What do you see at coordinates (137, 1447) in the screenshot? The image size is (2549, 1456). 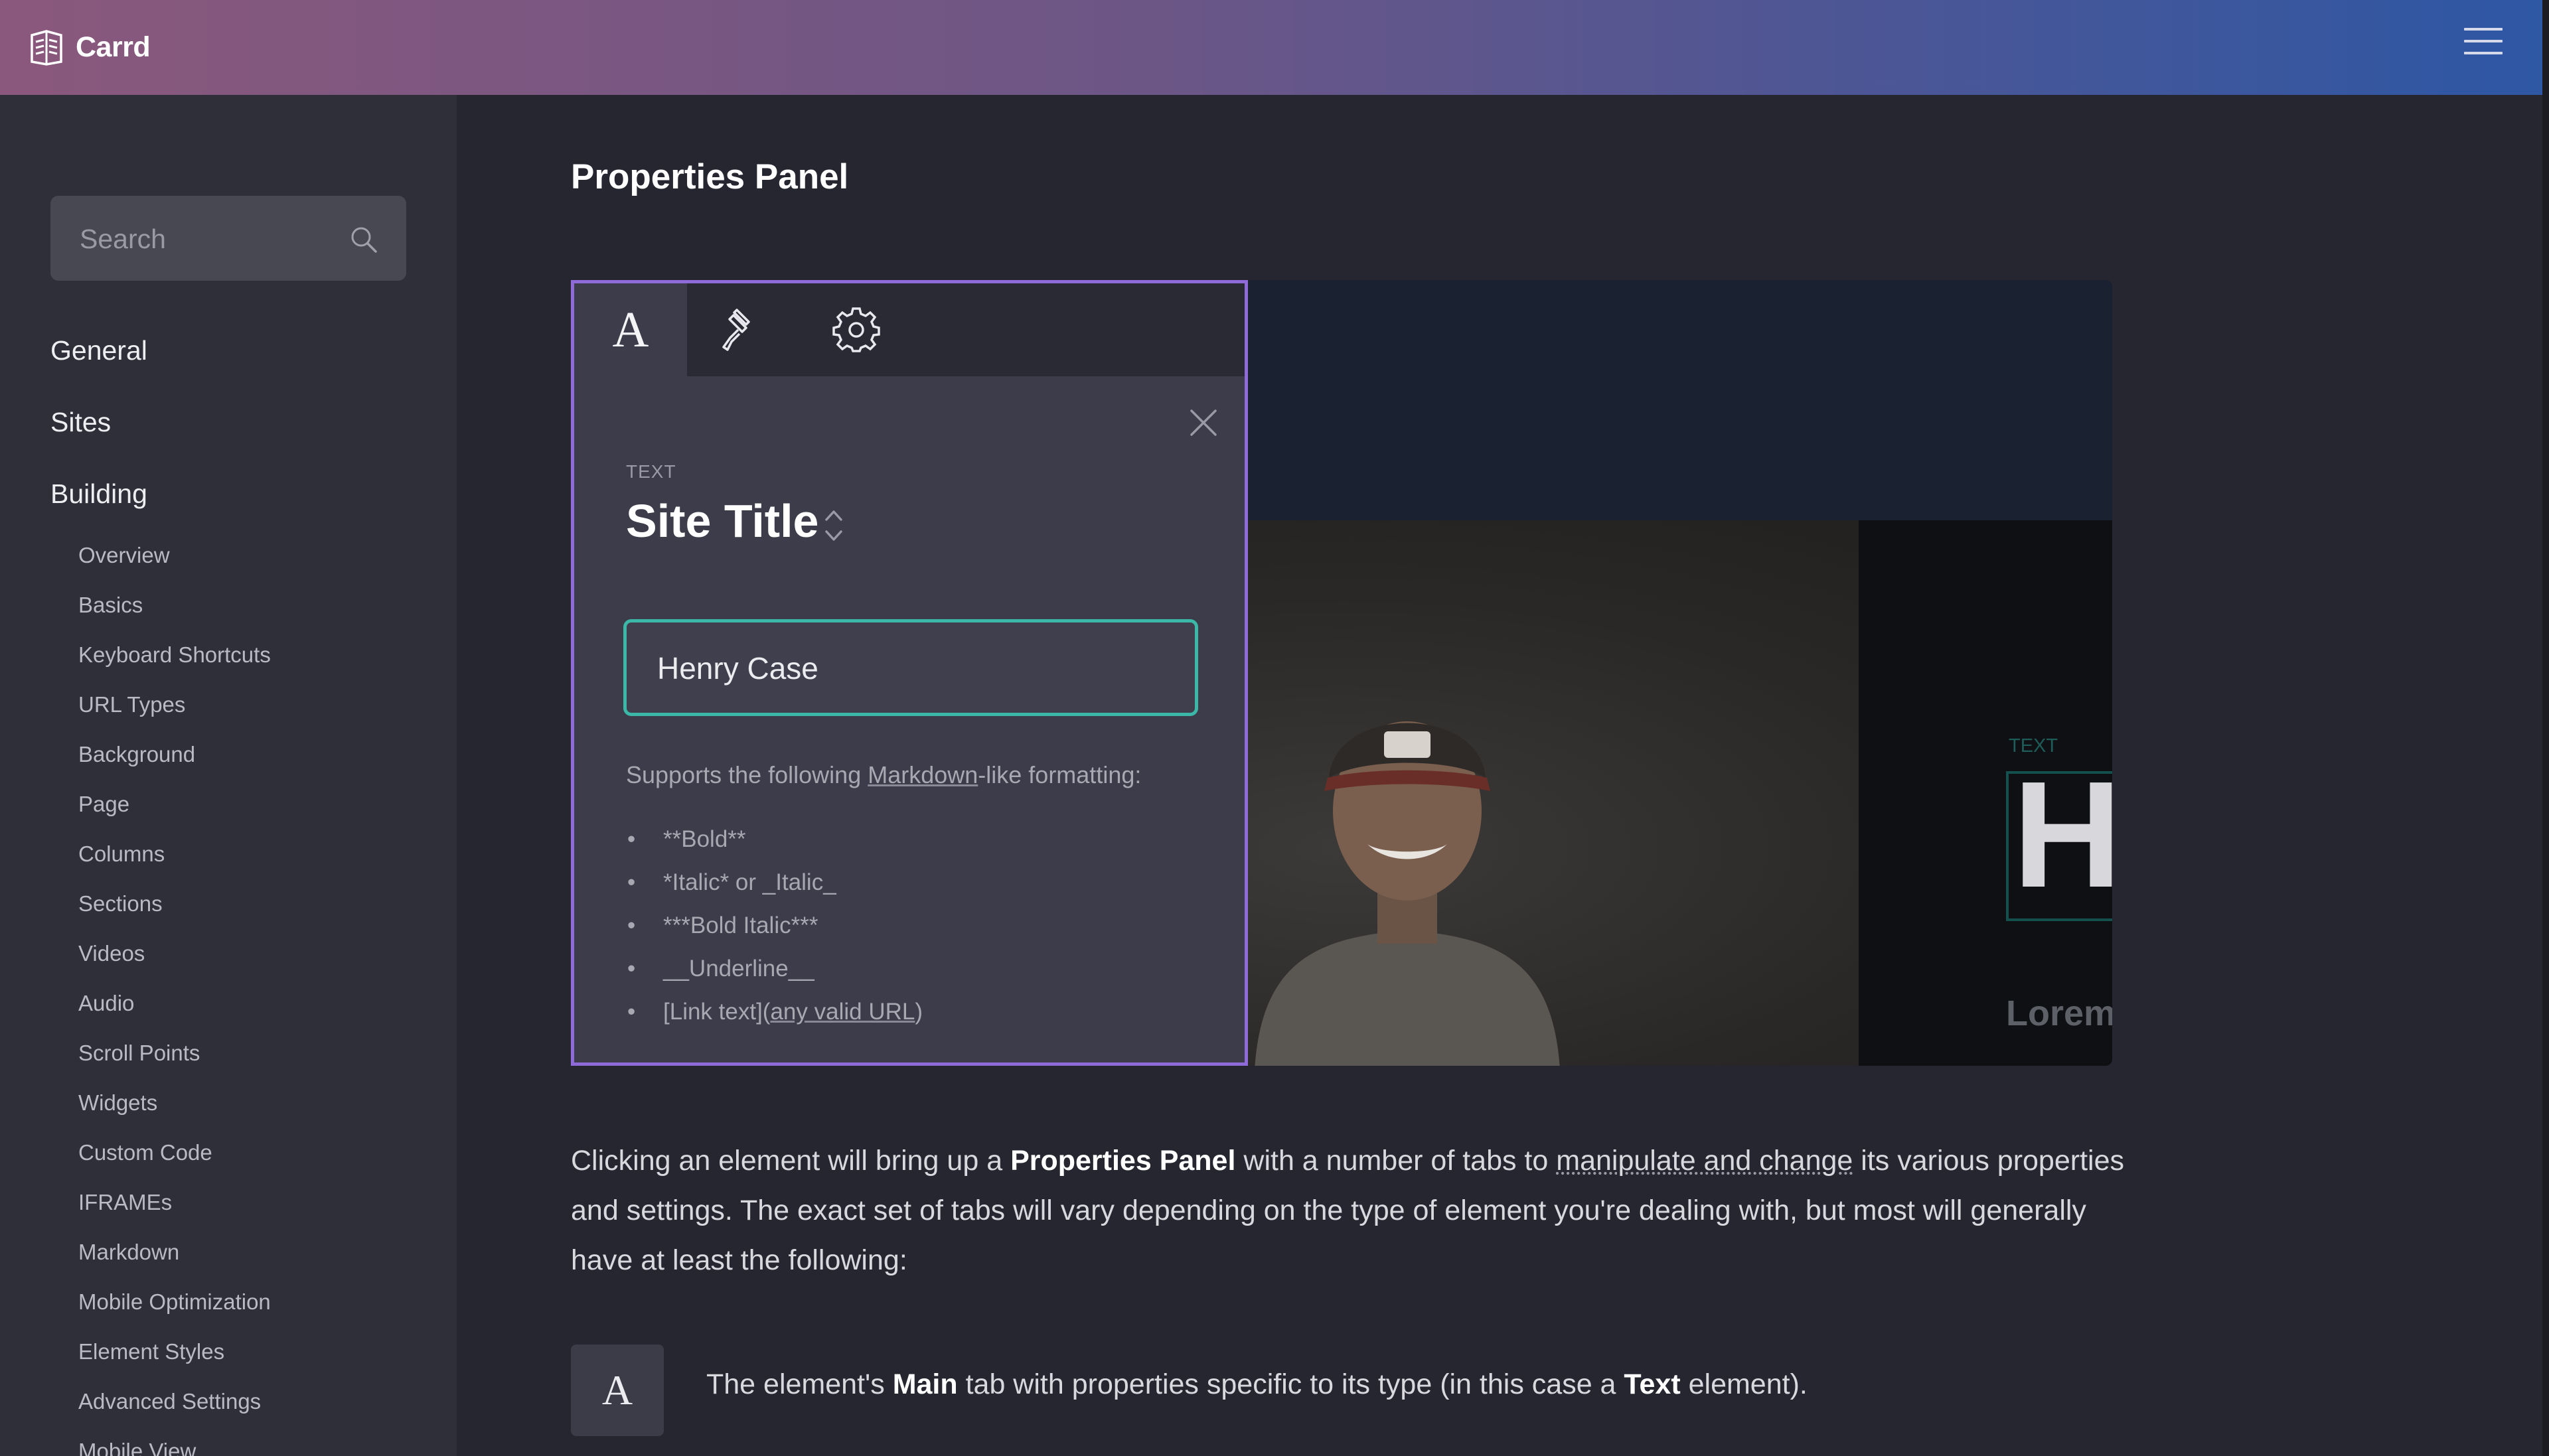 I see `sidebar-subitem-mobile-view: Mobile View` at bounding box center [137, 1447].